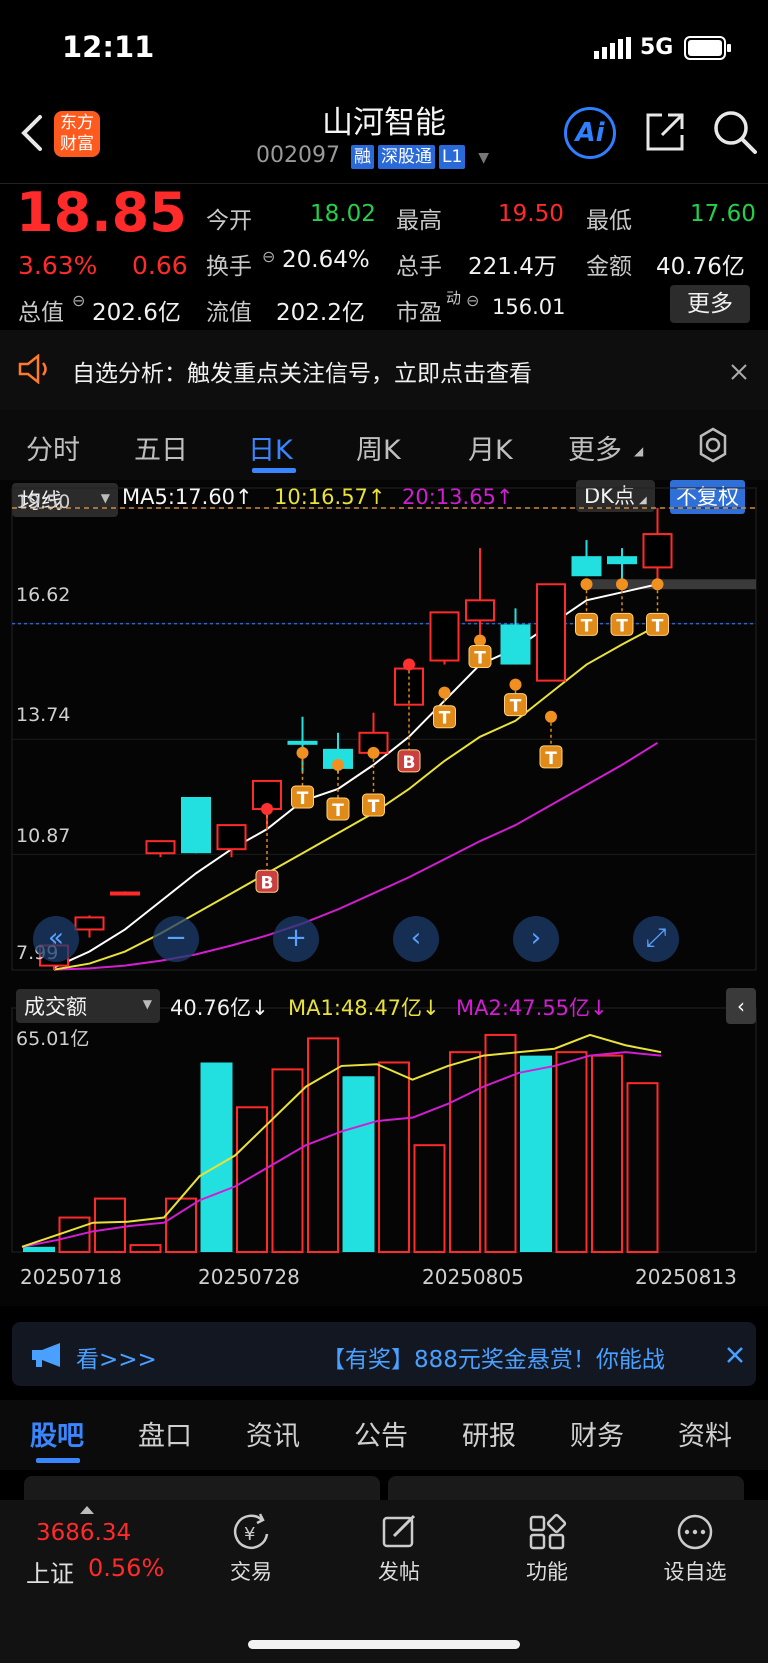 This screenshot has height=1663, width=768. Describe the element at coordinates (378, 447) in the screenshot. I see `tab-weekly-k: 周K` at that location.